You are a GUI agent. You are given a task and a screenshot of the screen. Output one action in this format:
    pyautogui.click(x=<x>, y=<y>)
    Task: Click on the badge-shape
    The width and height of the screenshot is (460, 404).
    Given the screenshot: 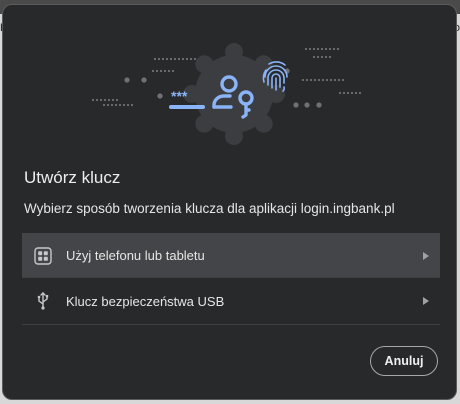 What is the action you would take?
    pyautogui.click(x=234, y=94)
    